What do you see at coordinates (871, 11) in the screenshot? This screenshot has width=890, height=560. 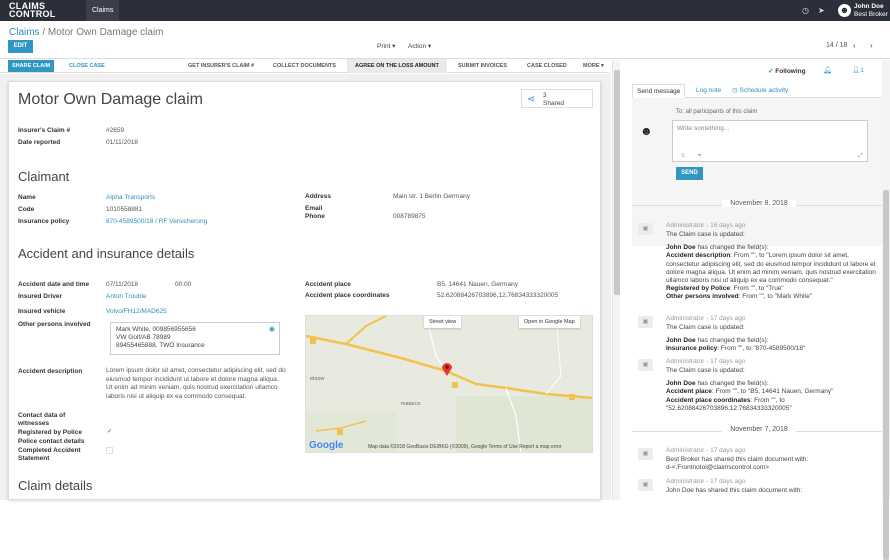 I see `user-menu: John Doe Best Broker` at bounding box center [871, 11].